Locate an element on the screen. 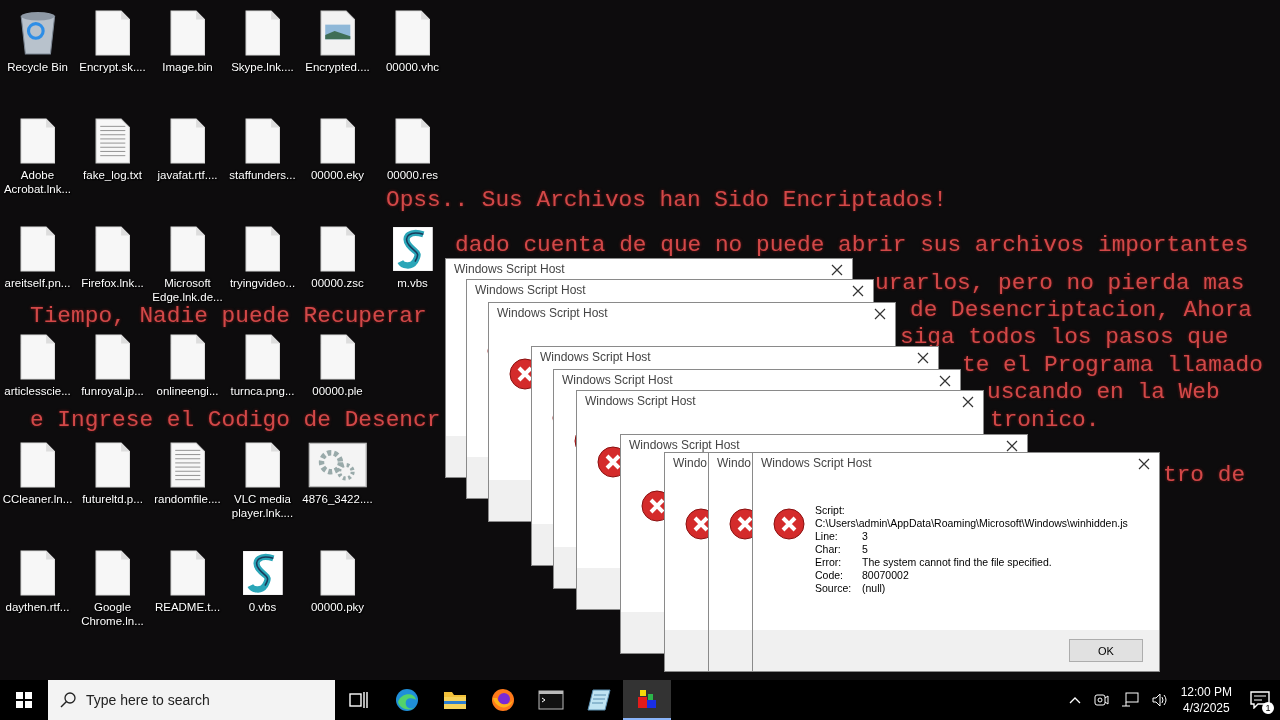 The width and height of the screenshot is (1280, 720). detail-label: Code: is located at coordinates (830, 575).